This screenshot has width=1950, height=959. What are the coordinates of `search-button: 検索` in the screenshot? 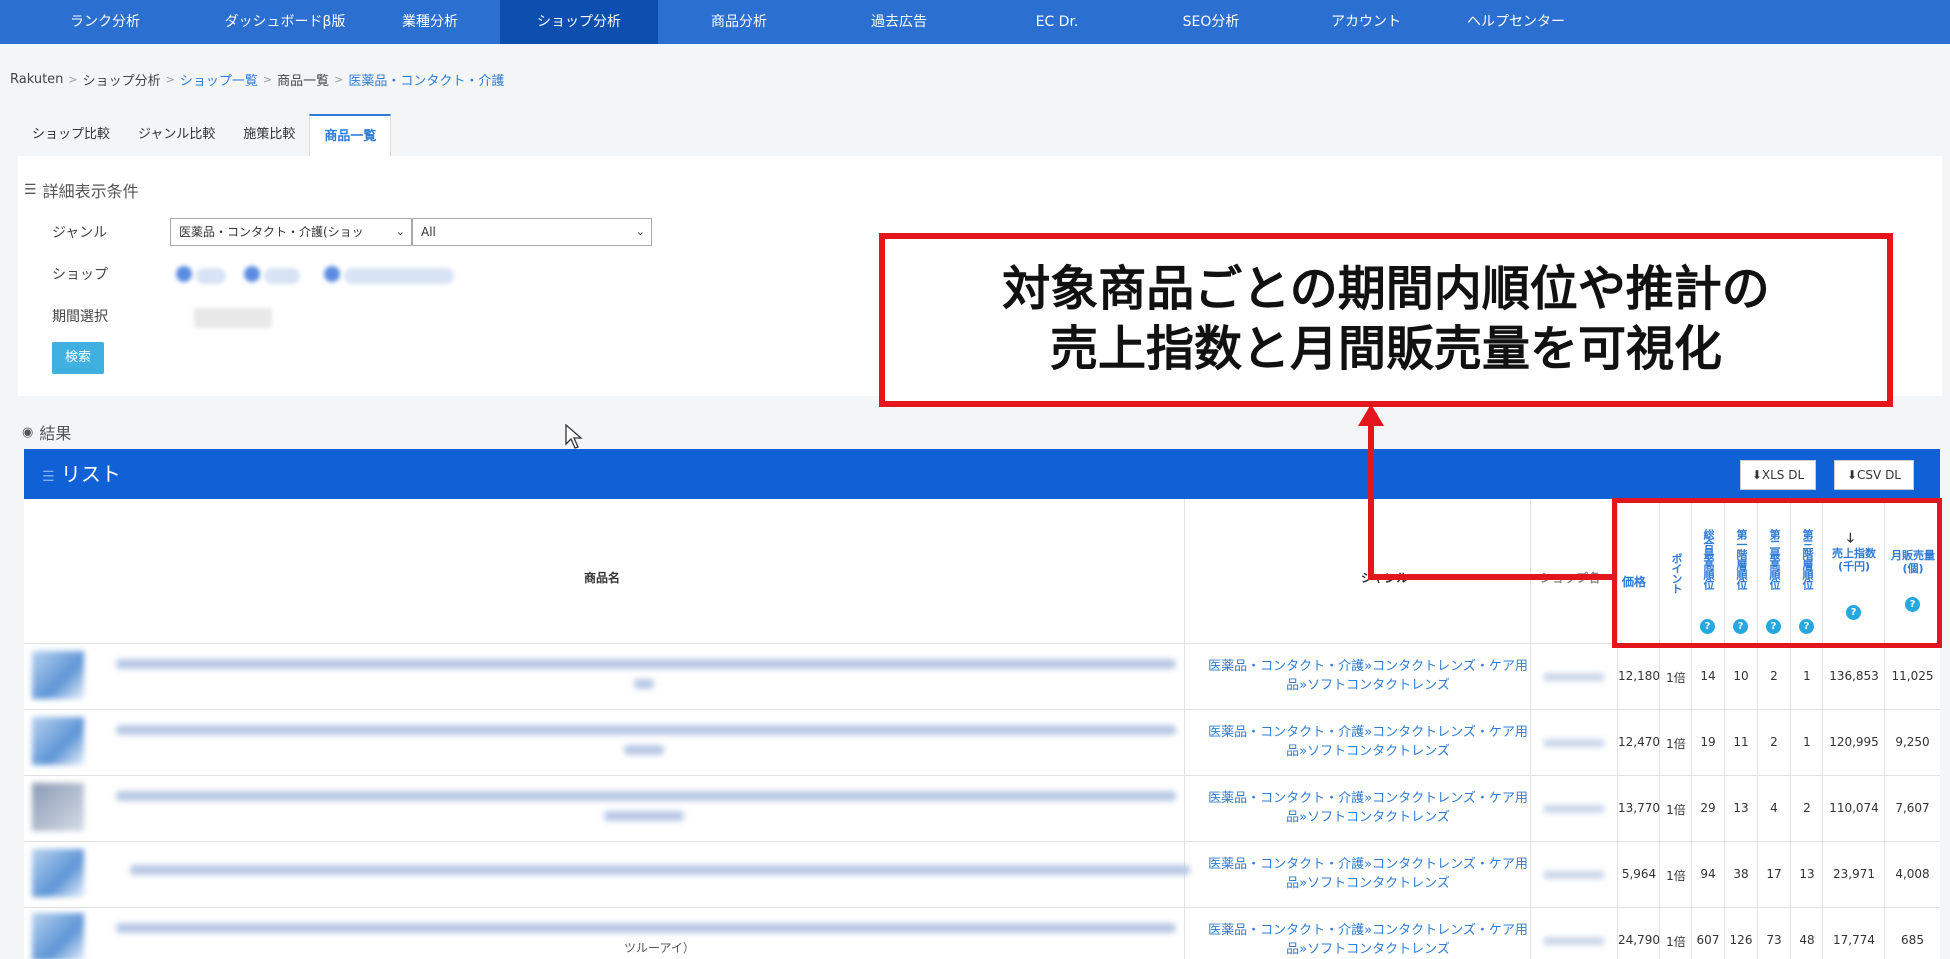 It's located at (78, 358).